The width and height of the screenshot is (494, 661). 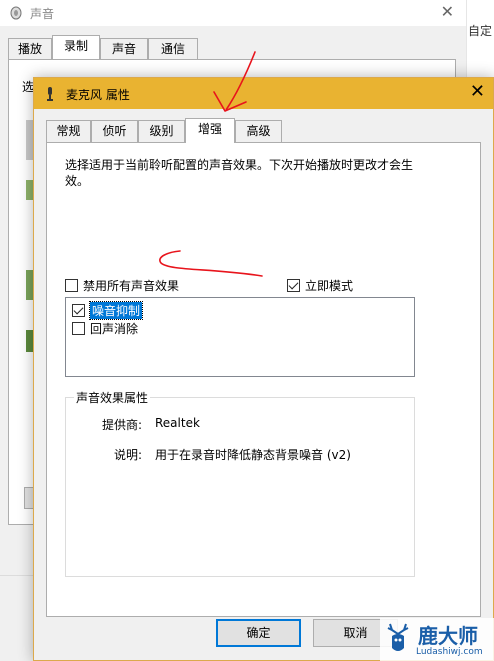 I want to click on tab-sounds: 声音, so click(x=124, y=49).